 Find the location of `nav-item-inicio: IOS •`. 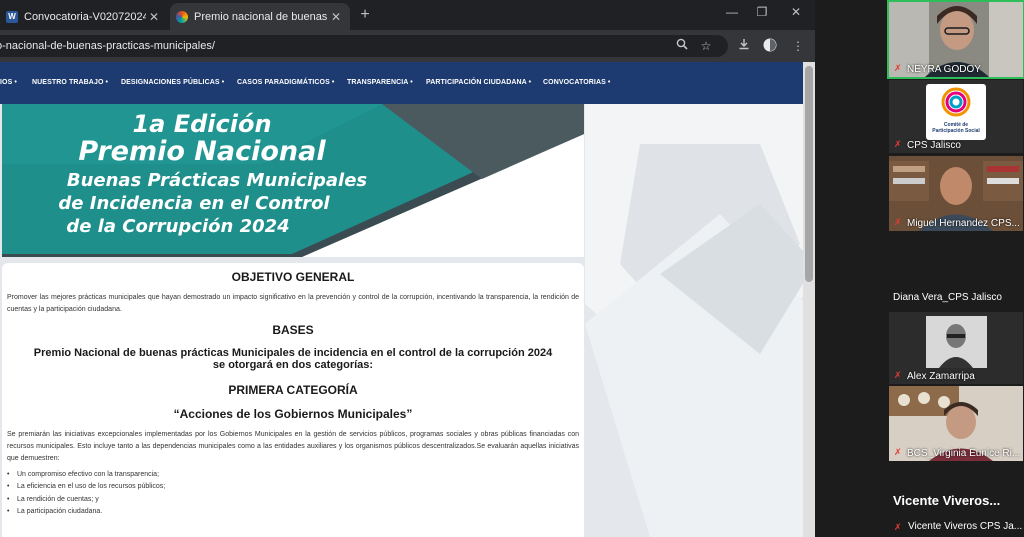

nav-item-inicio: IOS • is located at coordinates (8, 82).